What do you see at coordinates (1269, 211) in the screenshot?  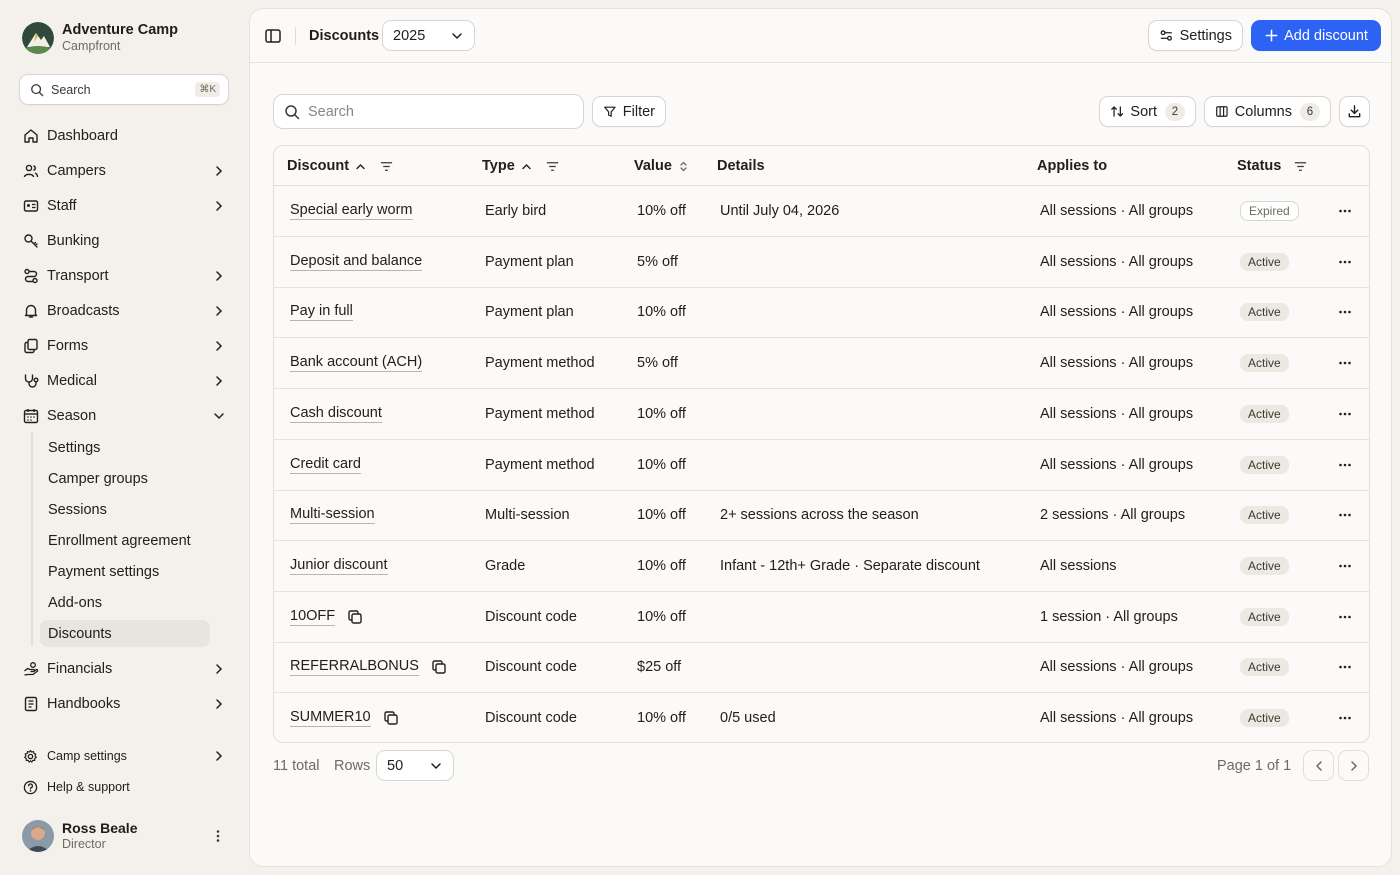 I see `status-cell: Expired` at bounding box center [1269, 211].